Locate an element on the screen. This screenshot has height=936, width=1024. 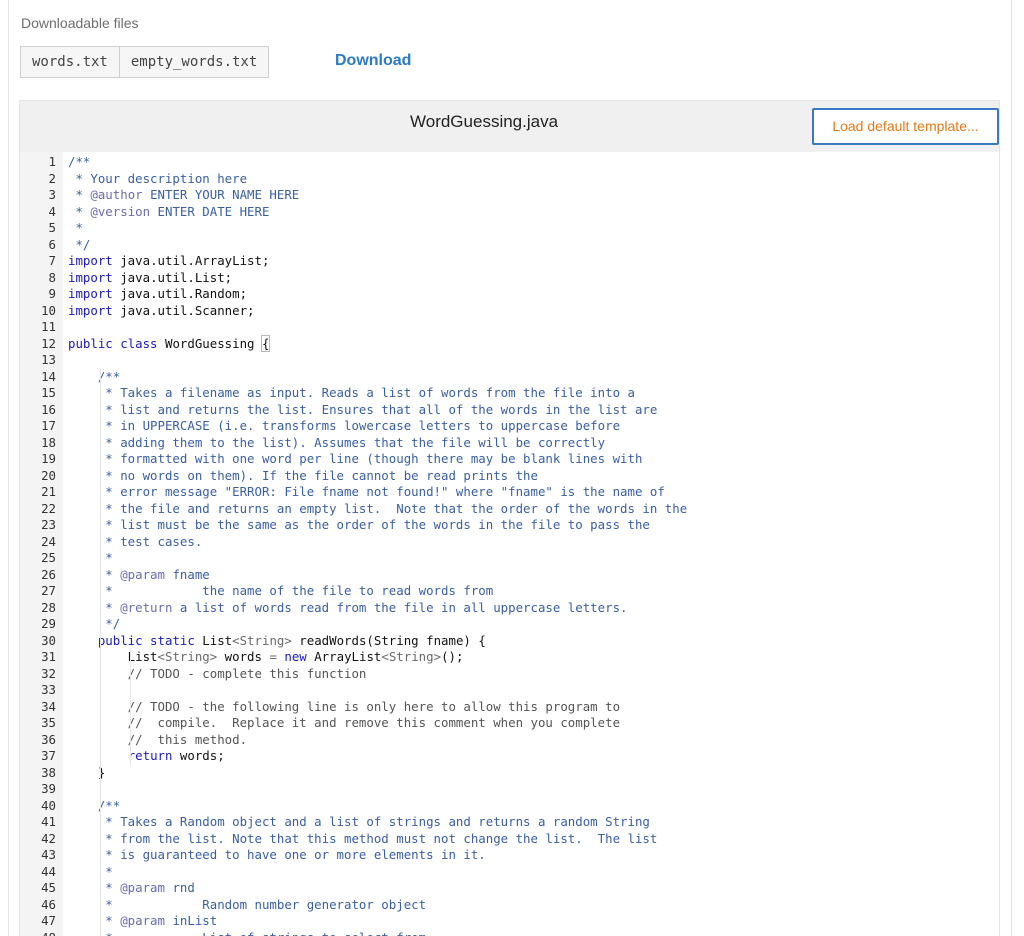
code-line: 45 * @param rnd is located at coordinates (509, 888).